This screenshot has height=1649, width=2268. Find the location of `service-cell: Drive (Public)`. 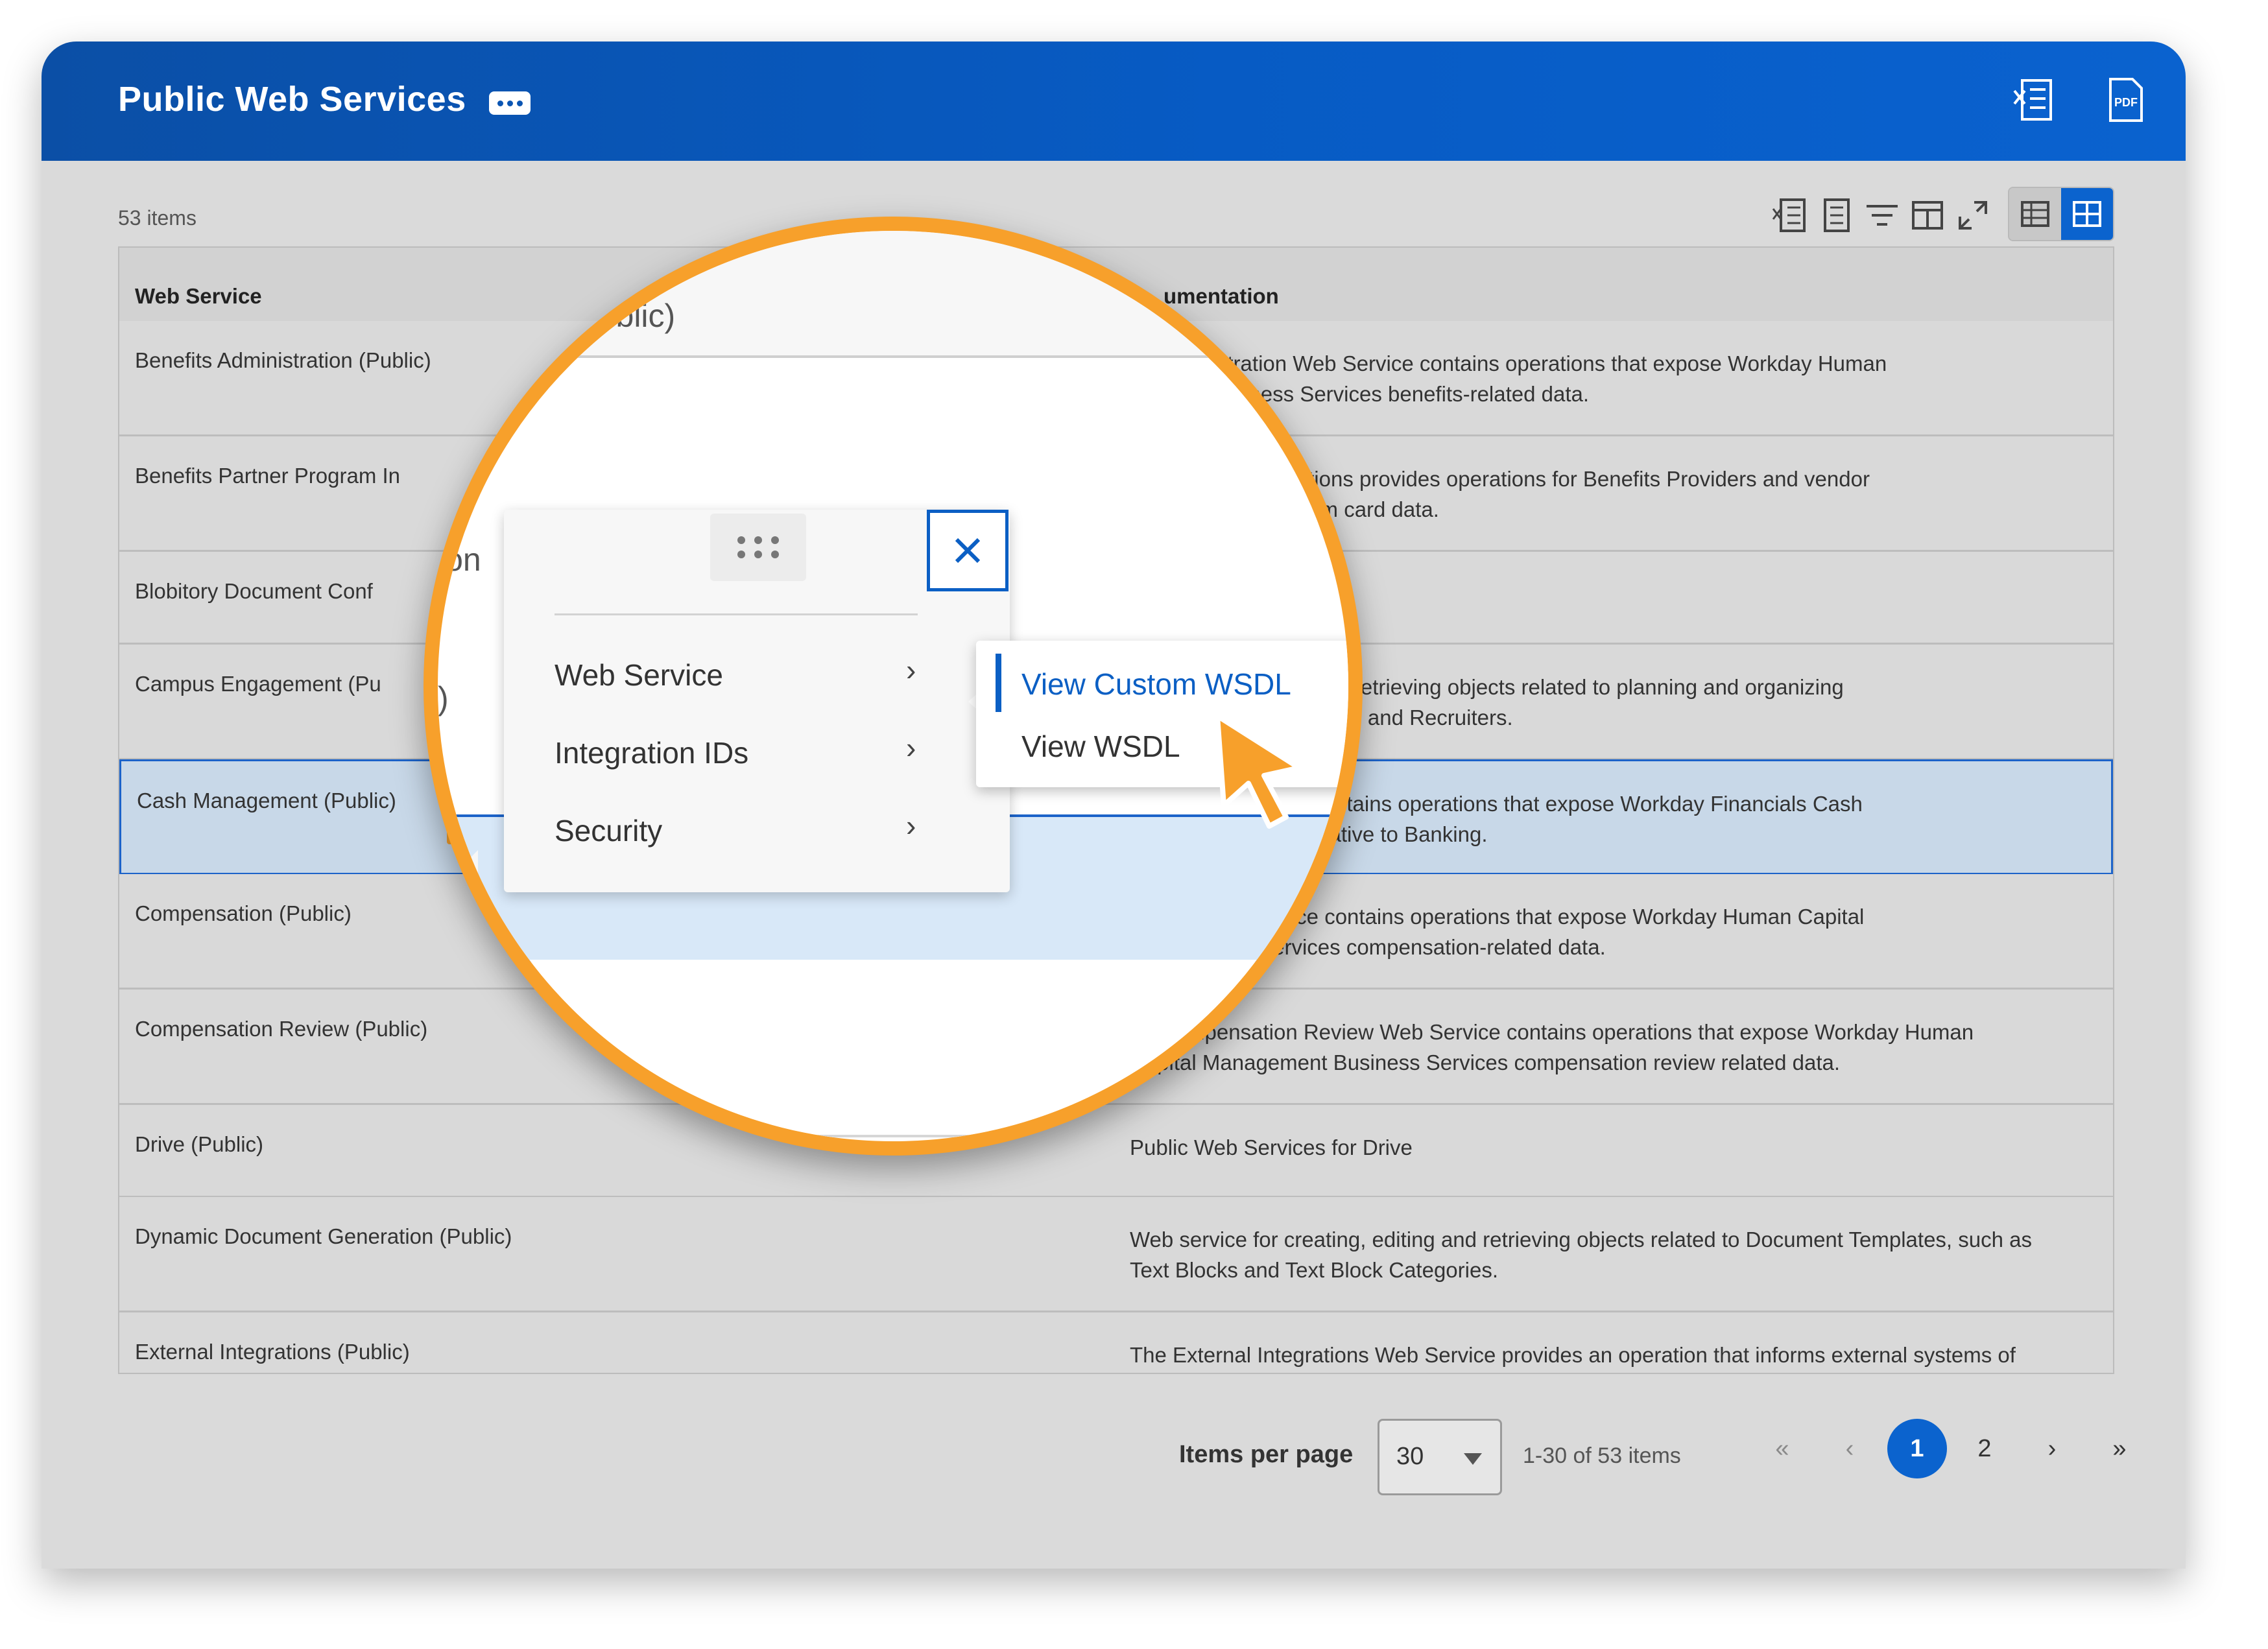

service-cell: Drive (Public) is located at coordinates (199, 1144).